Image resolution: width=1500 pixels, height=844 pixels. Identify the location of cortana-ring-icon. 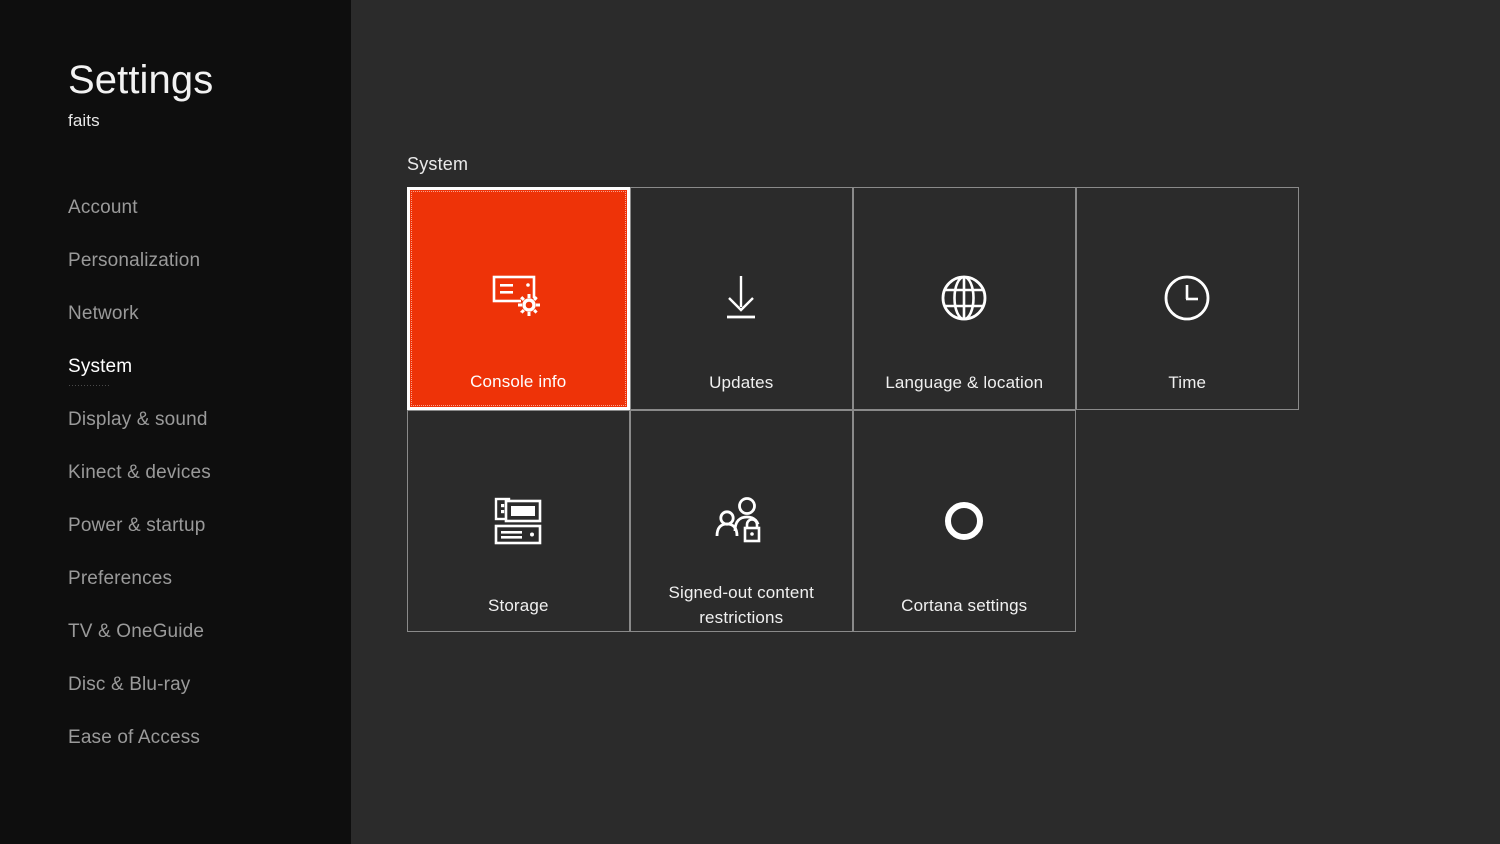
(964, 521).